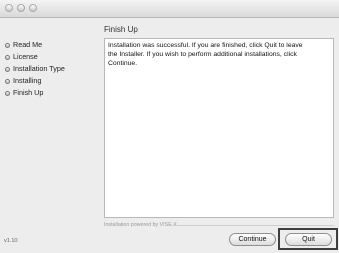 This screenshot has width=339, height=253. Describe the element at coordinates (9, 8) in the screenshot. I see `close-window-button` at that location.